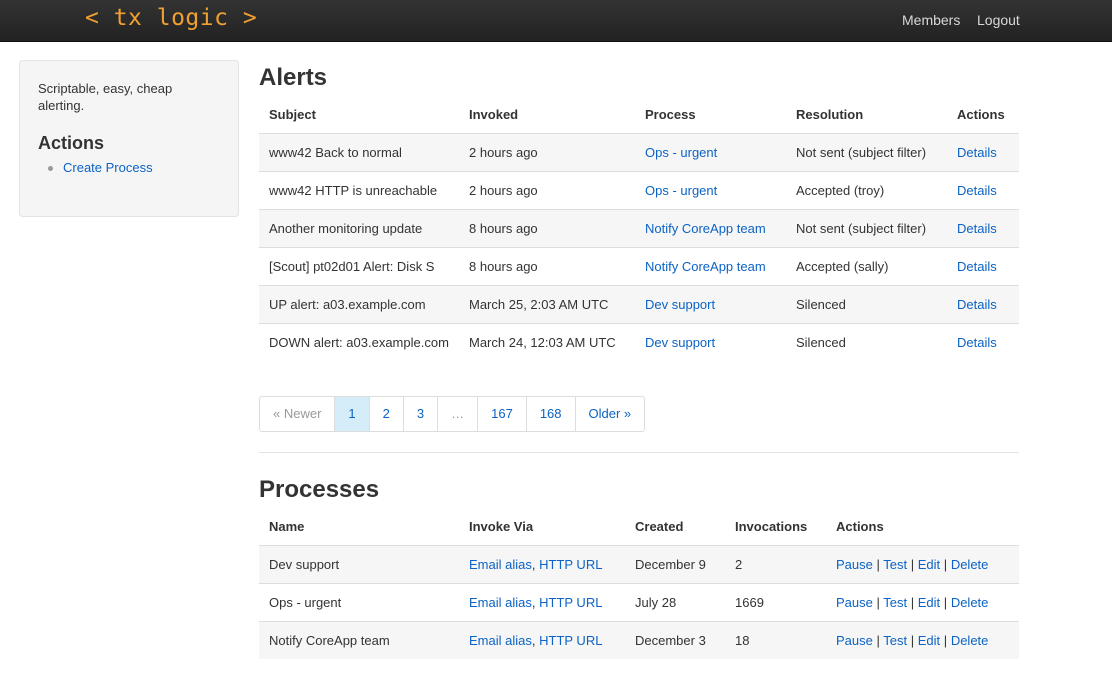 The width and height of the screenshot is (1112, 680). I want to click on top-navbar: < tx logic > Members Logout, so click(556, 21).